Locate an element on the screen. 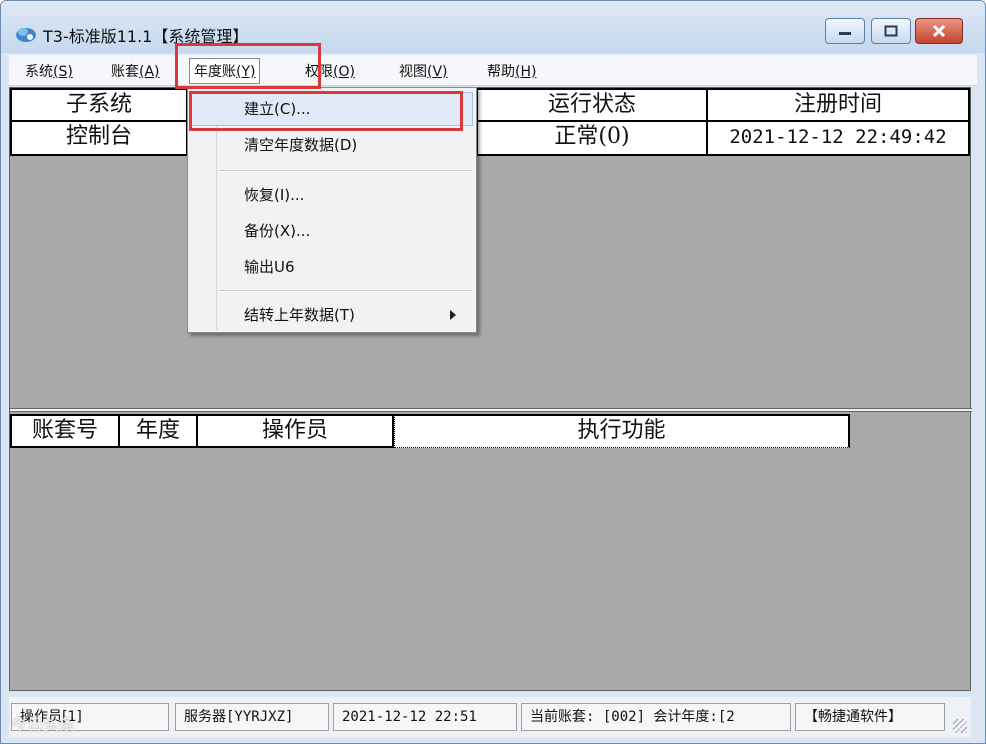 This screenshot has height=744, width=986. menu-help-label: 帮助 is located at coordinates (501, 72).